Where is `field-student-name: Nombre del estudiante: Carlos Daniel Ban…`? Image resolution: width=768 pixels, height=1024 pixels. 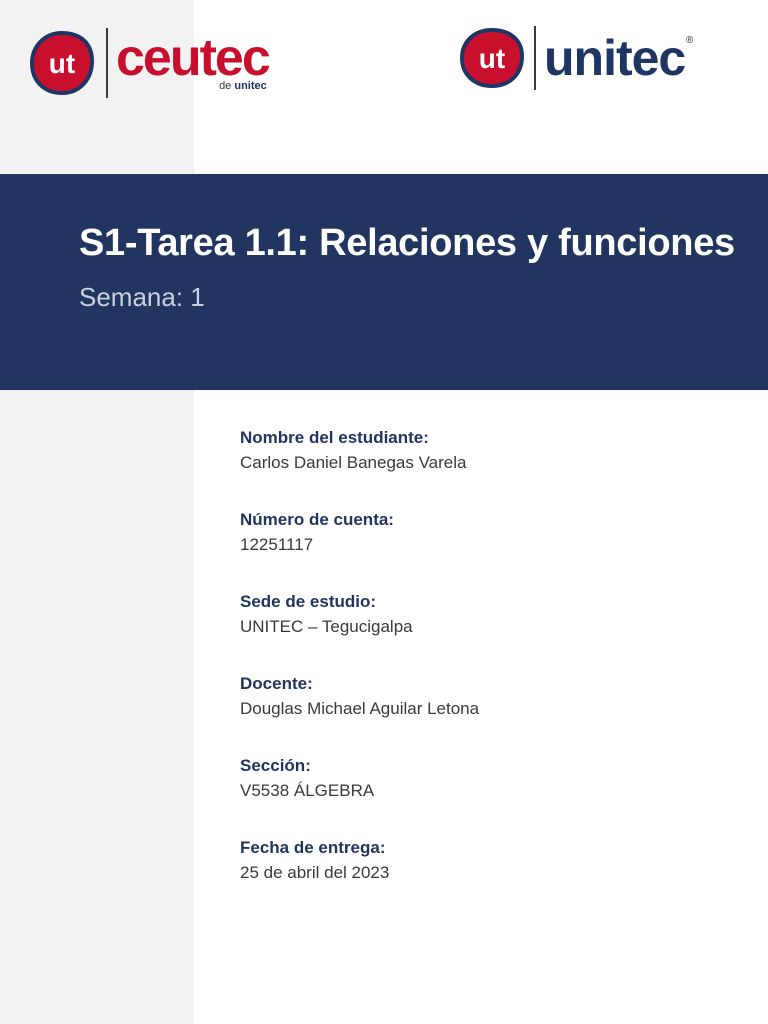
field-student-name: Nombre del estudiante: Carlos Daniel Ban… is located at coordinates (359, 468).